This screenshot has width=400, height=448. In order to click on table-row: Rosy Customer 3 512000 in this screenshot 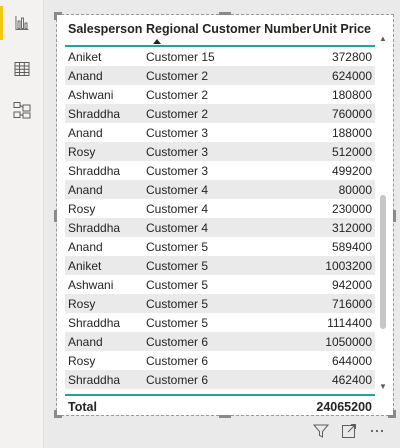, I will do `click(220, 151)`.